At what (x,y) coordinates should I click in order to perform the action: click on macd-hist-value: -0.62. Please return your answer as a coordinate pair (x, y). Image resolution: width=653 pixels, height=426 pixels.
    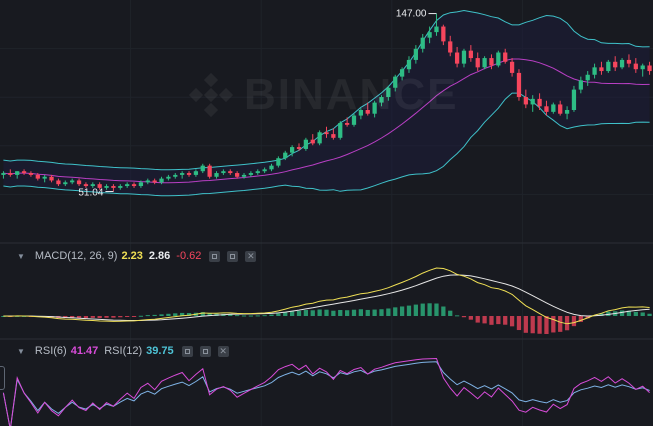
    Looking at the image, I should click on (189, 256).